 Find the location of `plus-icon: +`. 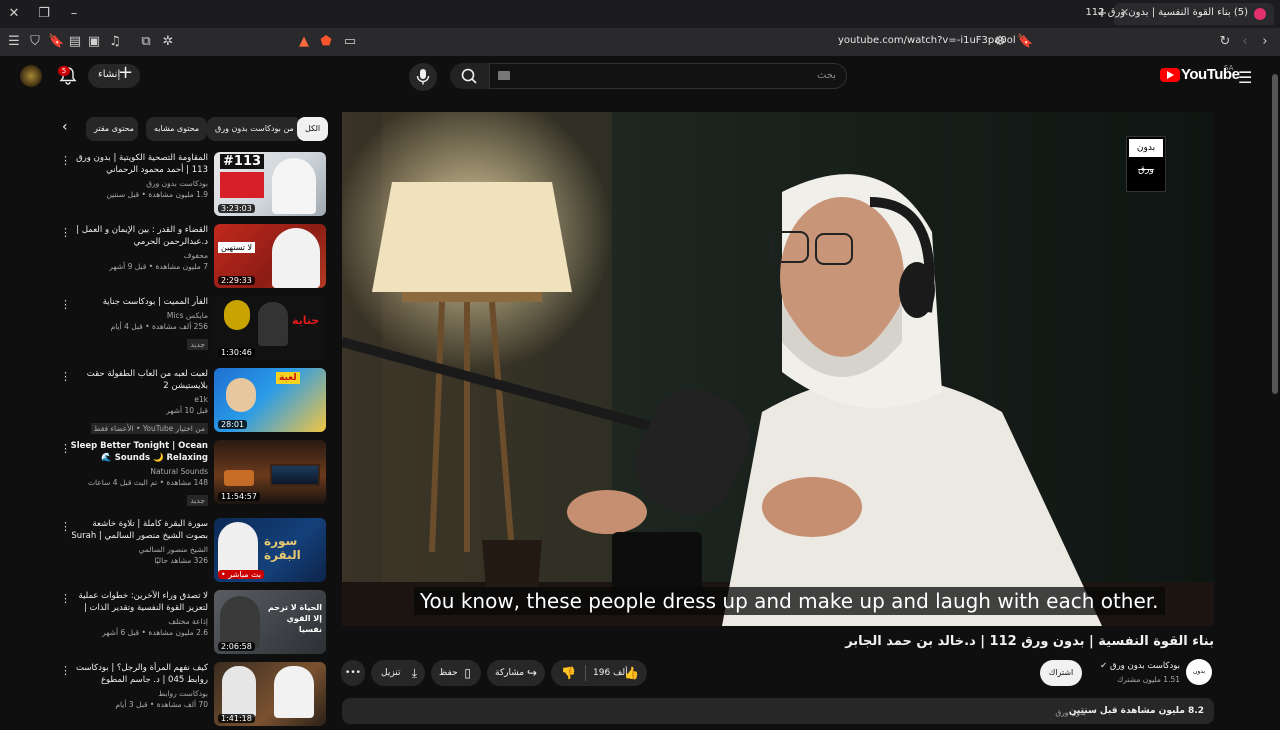

plus-icon: + is located at coordinates (126, 72).